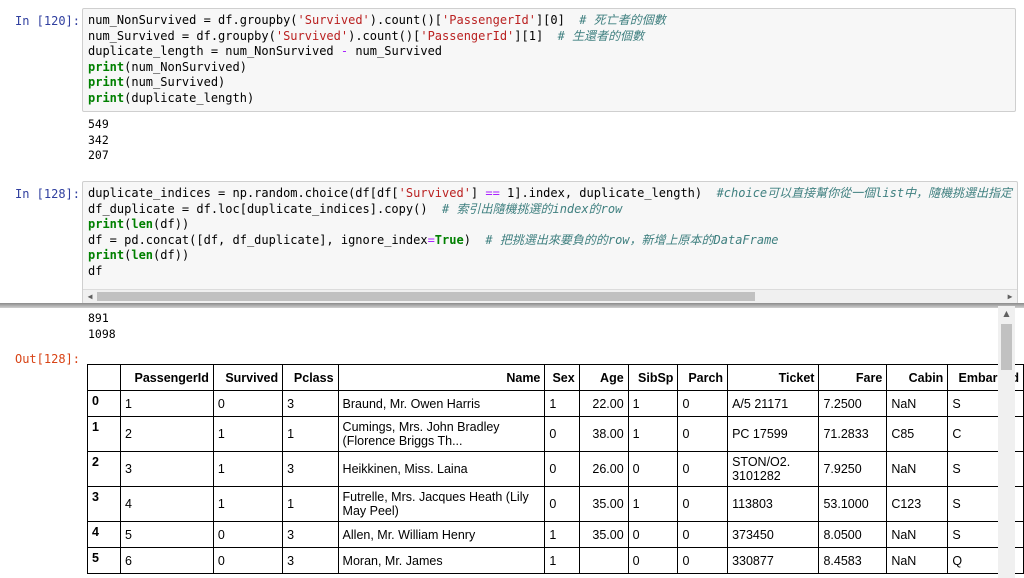  Describe the element at coordinates (478, 193) in the screenshot. I see `code-token: ]` at that location.